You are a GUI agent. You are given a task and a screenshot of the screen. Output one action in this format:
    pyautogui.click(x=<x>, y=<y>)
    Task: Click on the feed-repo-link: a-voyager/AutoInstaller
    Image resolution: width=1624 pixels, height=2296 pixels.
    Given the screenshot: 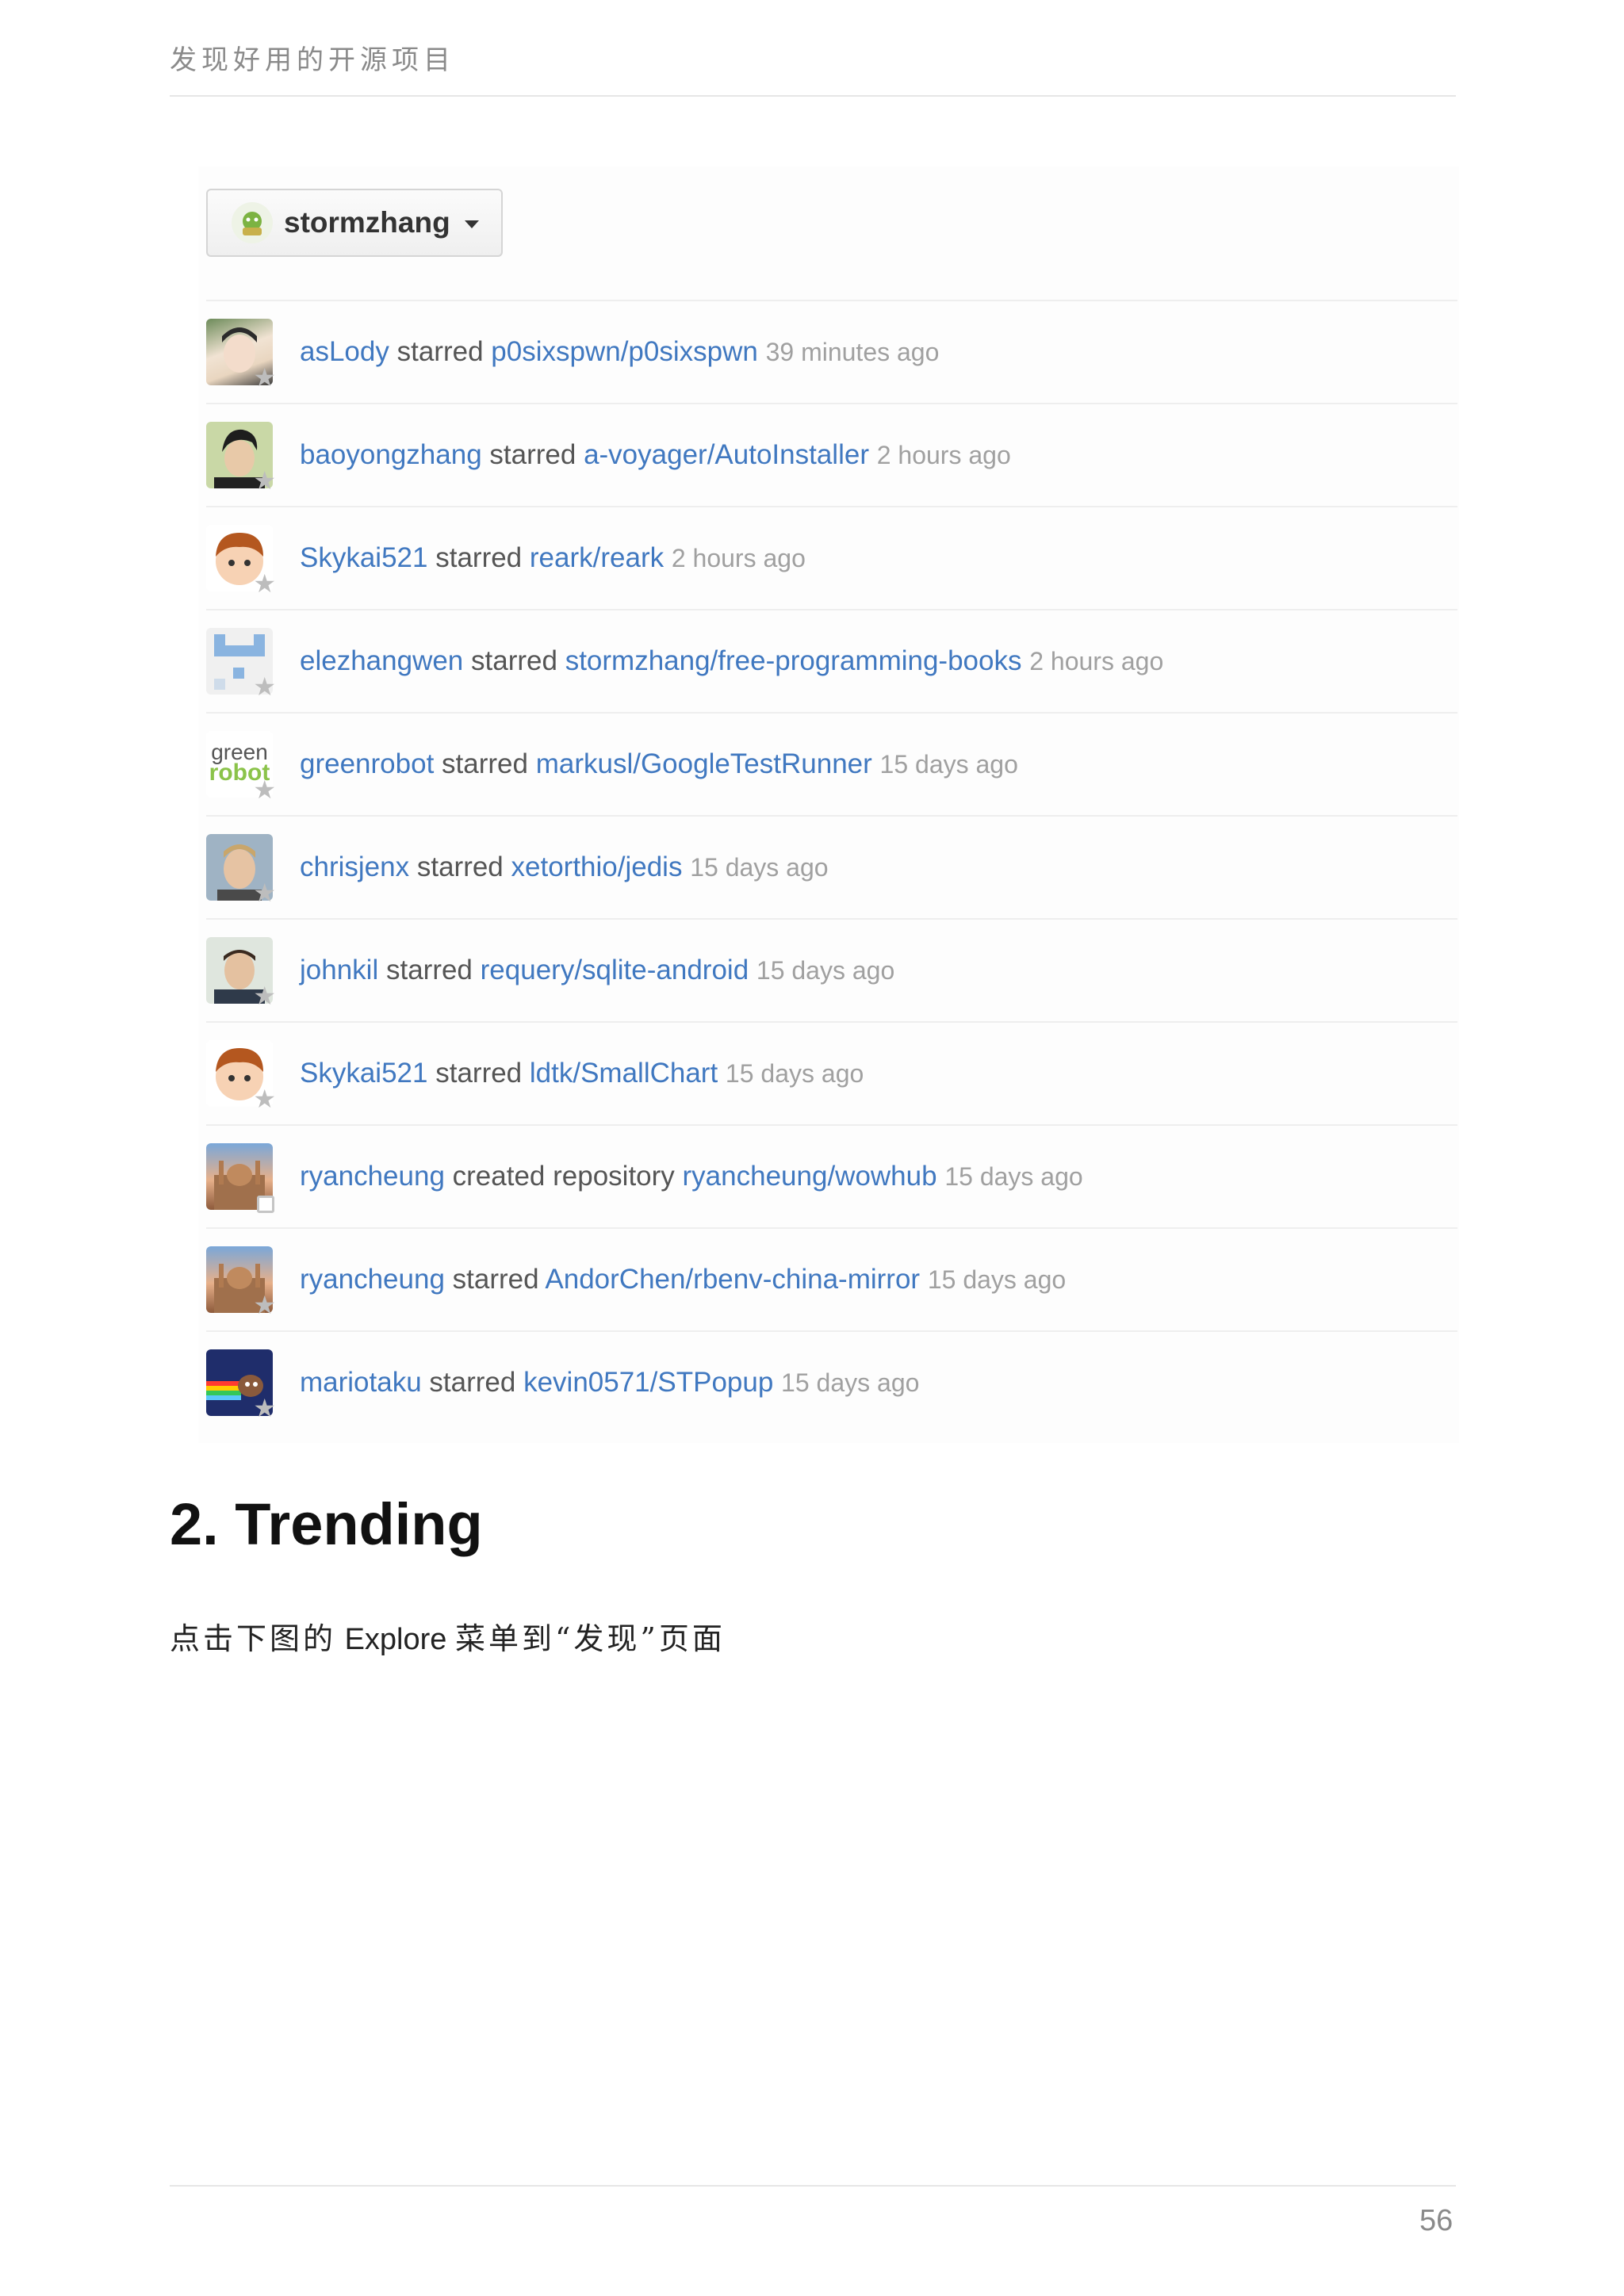 What is the action you would take?
    pyautogui.click(x=726, y=454)
    